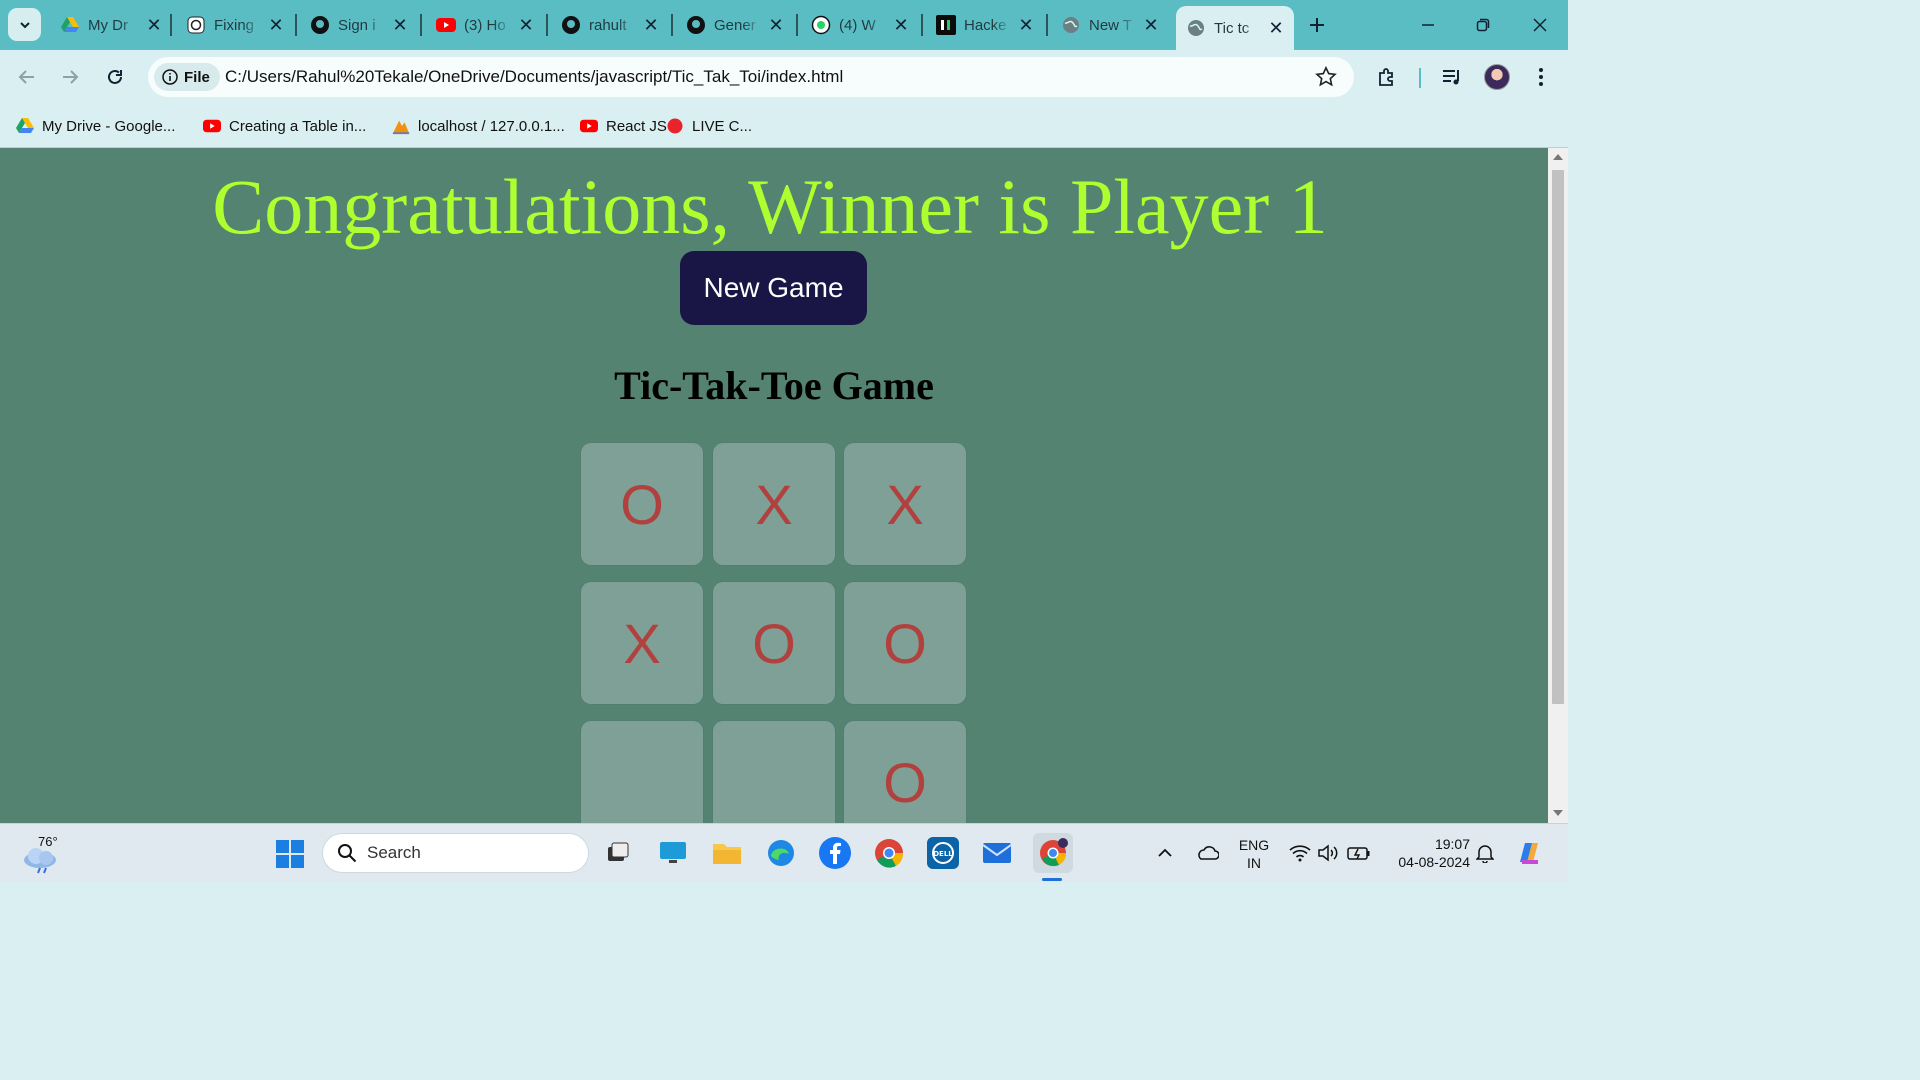  What do you see at coordinates (781, 853) in the screenshot?
I see `edge-icon` at bounding box center [781, 853].